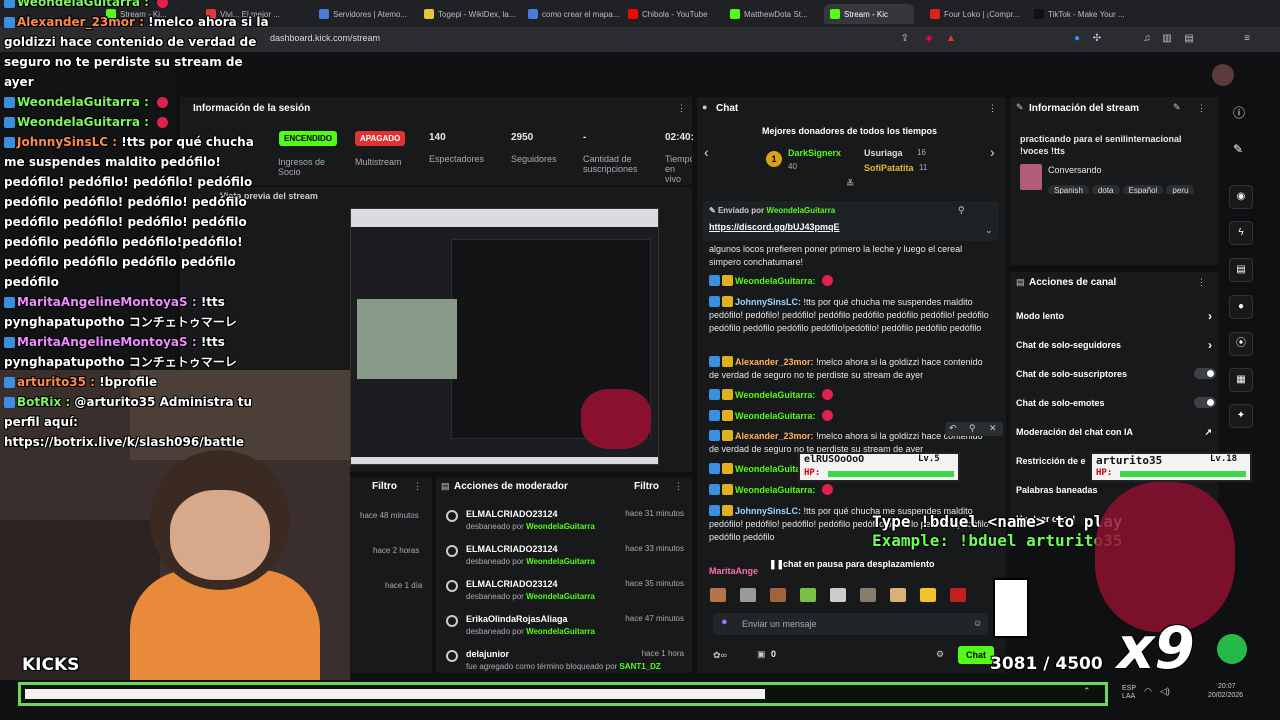  I want to click on more-icon: ⋮, so click(681, 108).